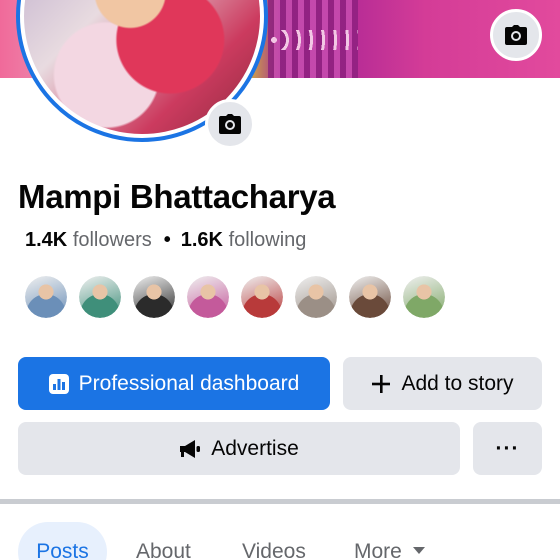 The height and width of the screenshot is (560, 560). I want to click on professional-dashboard-button: Professional dashboard, so click(174, 383).